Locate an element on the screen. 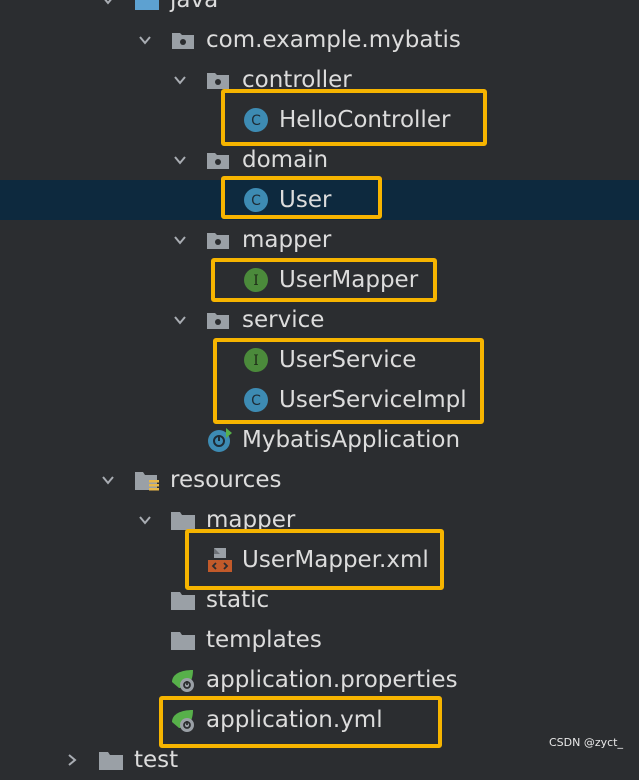 The image size is (639, 780). tree-label: HelloController is located at coordinates (365, 120).